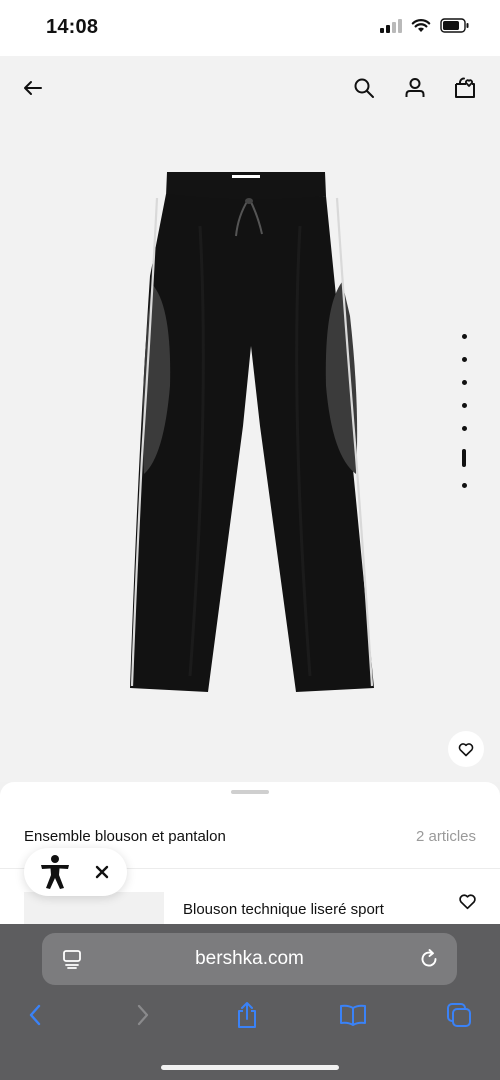 Image resolution: width=500 pixels, height=1080 pixels. What do you see at coordinates (55, 872) in the screenshot?
I see `accessibility-person-icon` at bounding box center [55, 872].